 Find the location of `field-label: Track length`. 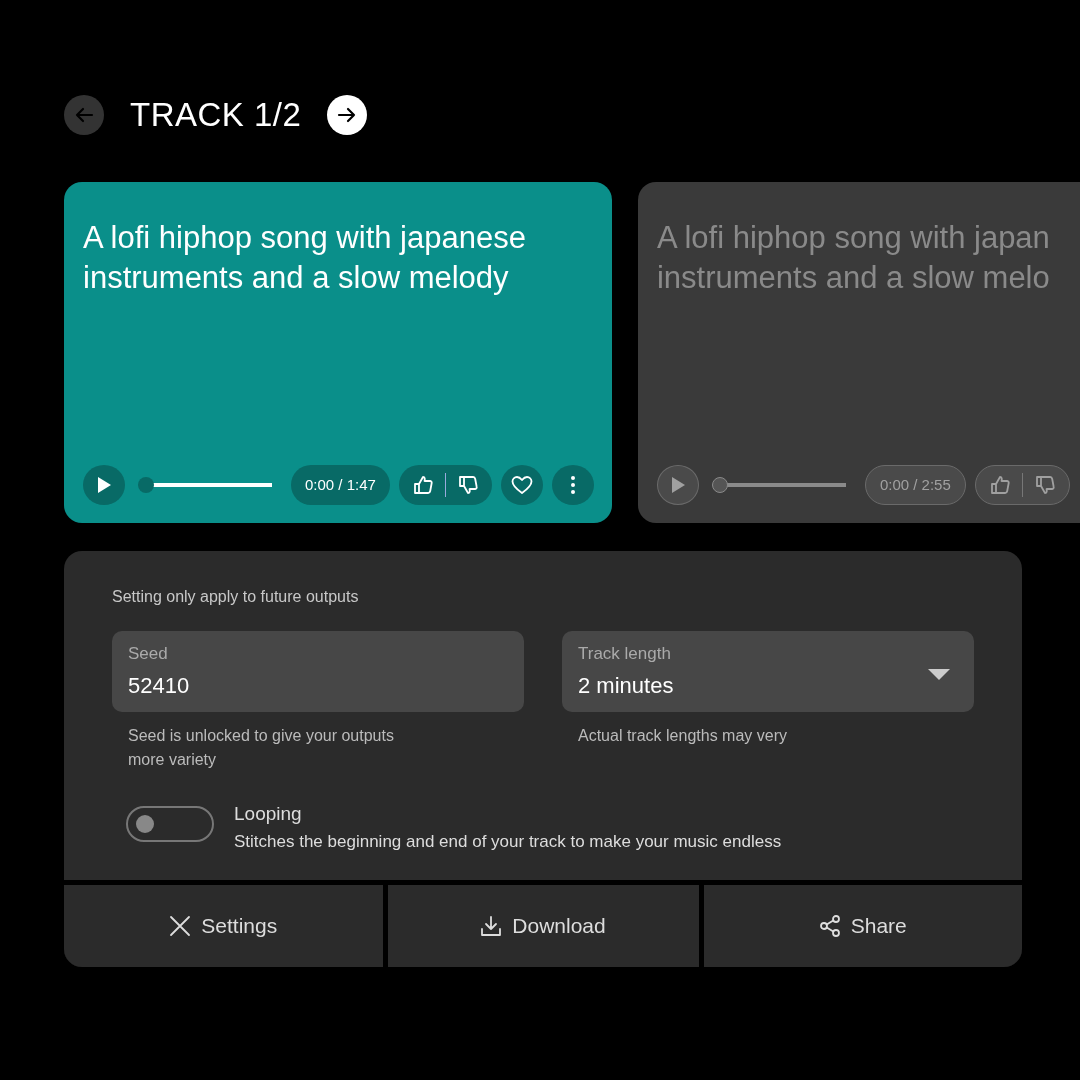

field-label: Track length is located at coordinates (625, 654).